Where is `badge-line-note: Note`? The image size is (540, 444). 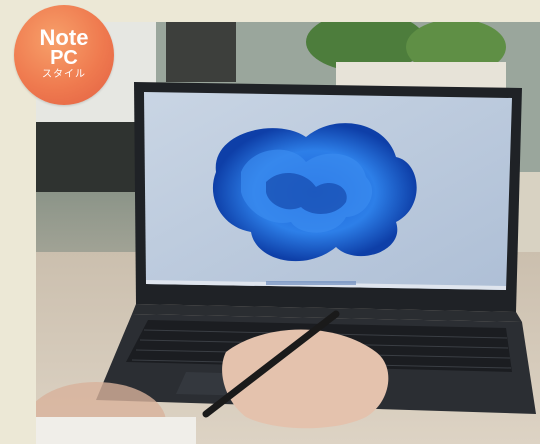 badge-line-note: Note is located at coordinates (64, 37).